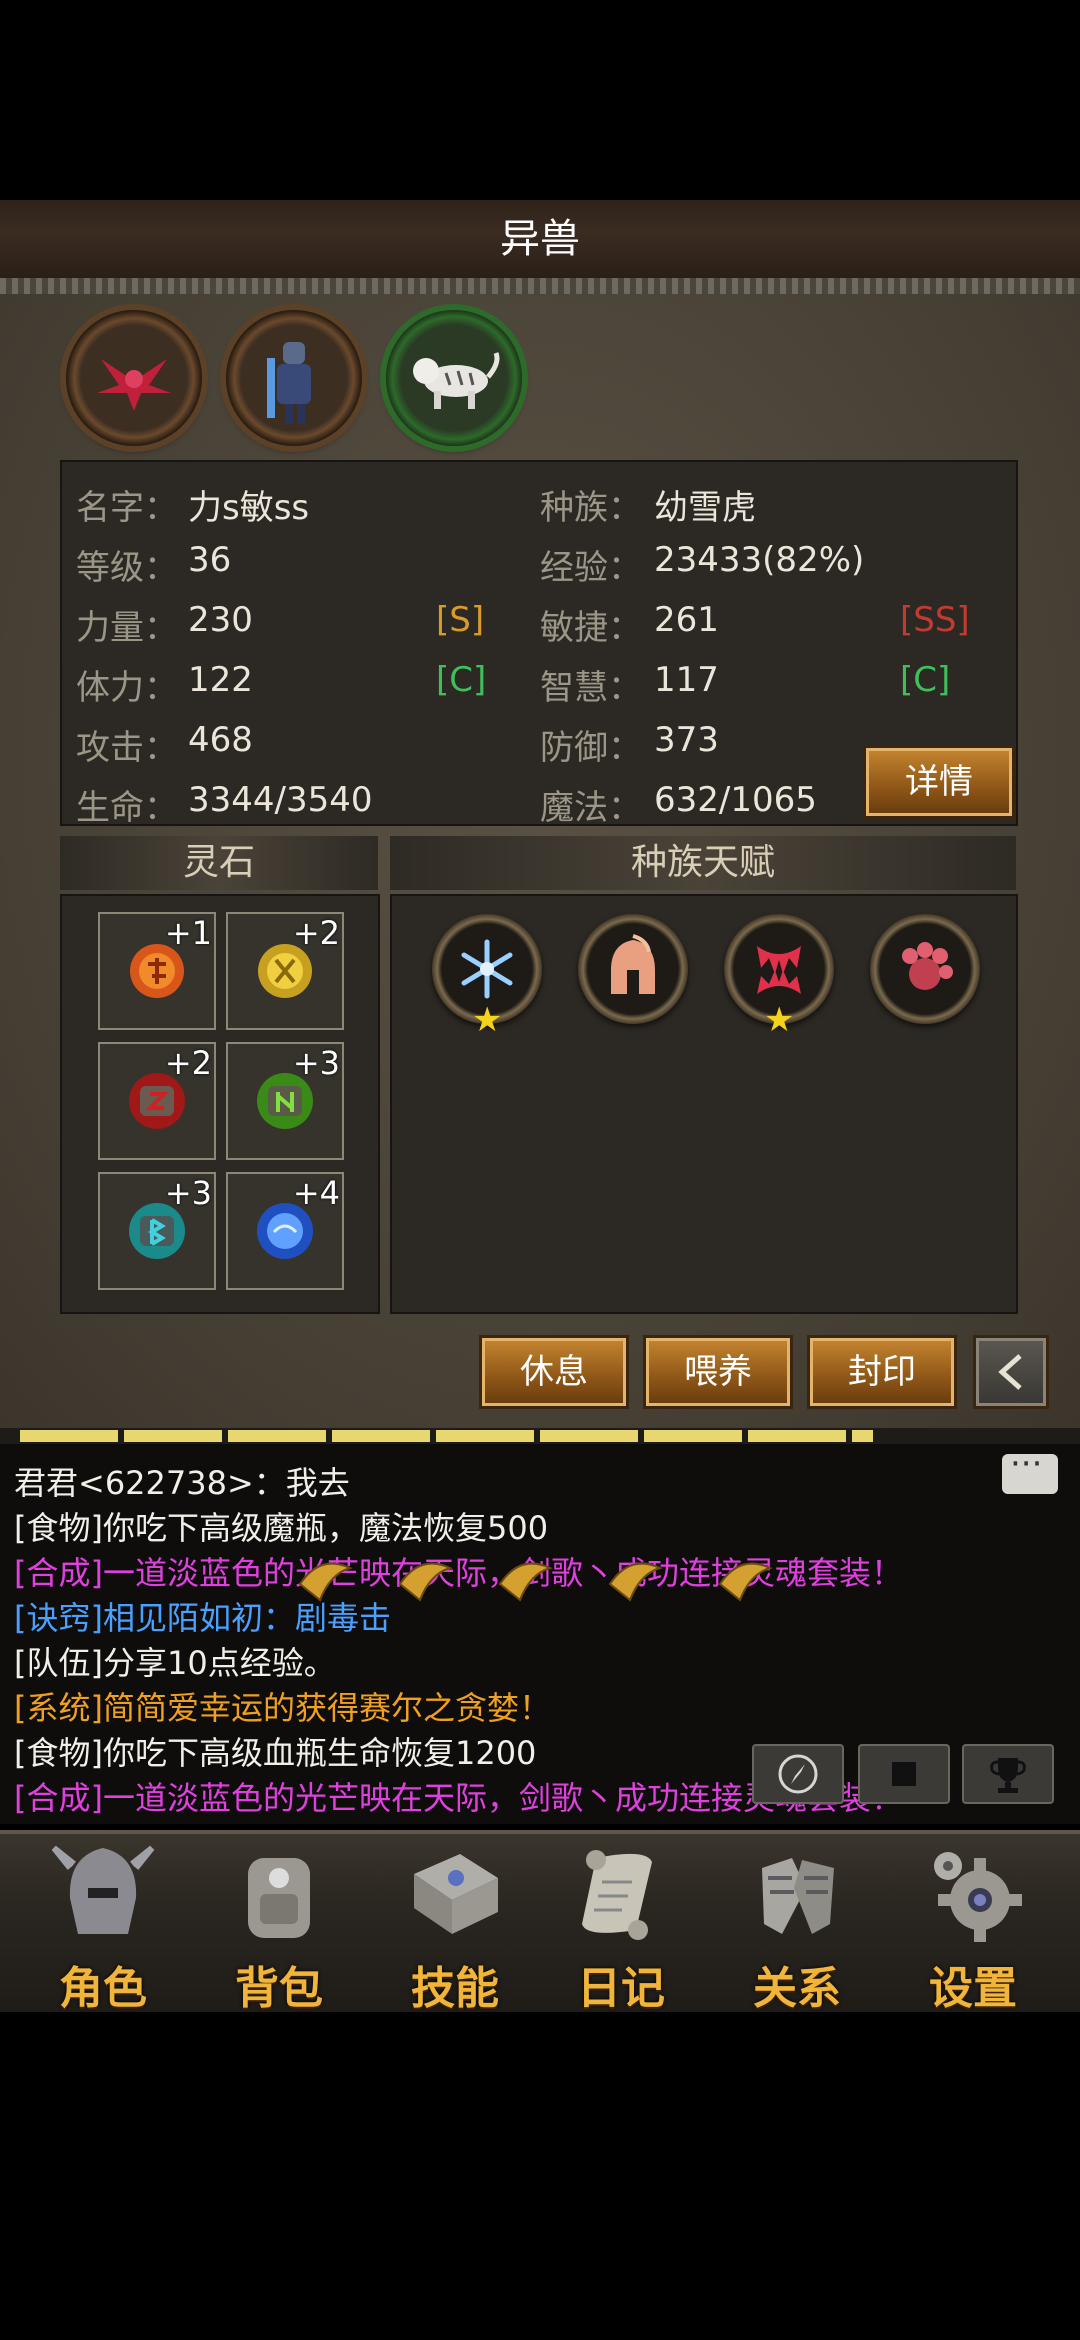 The width and height of the screenshot is (1080, 2340). I want to click on beast-slot-3-selected, so click(454, 378).